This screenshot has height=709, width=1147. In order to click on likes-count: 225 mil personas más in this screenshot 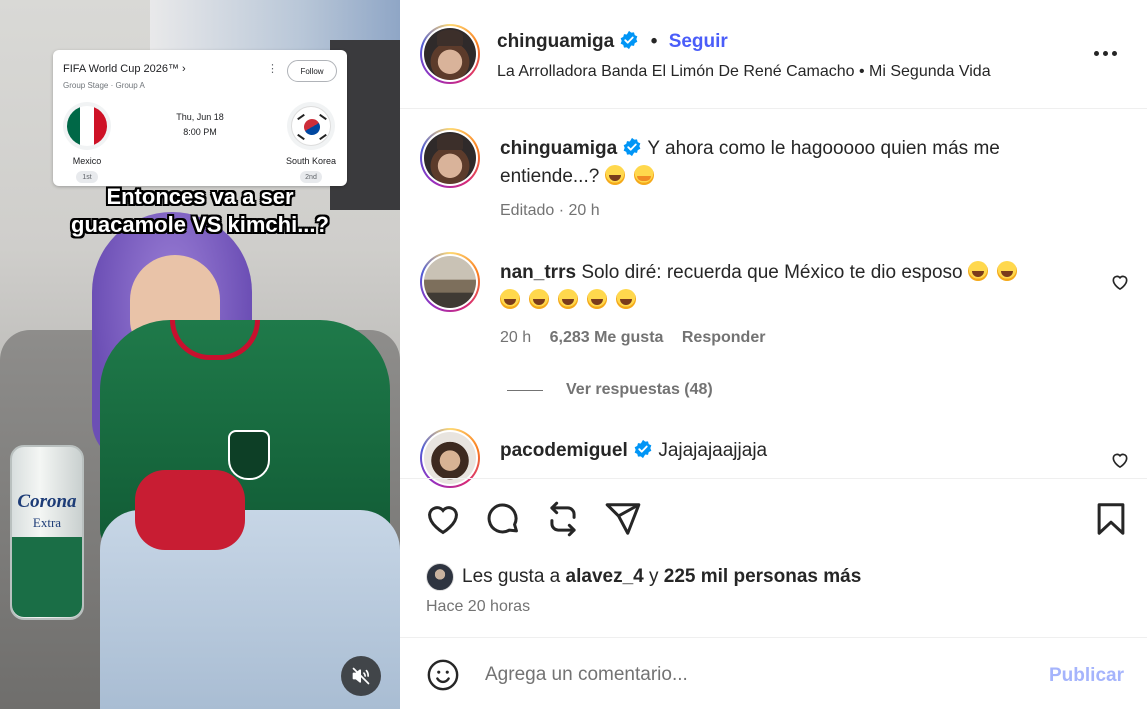, I will do `click(763, 577)`.